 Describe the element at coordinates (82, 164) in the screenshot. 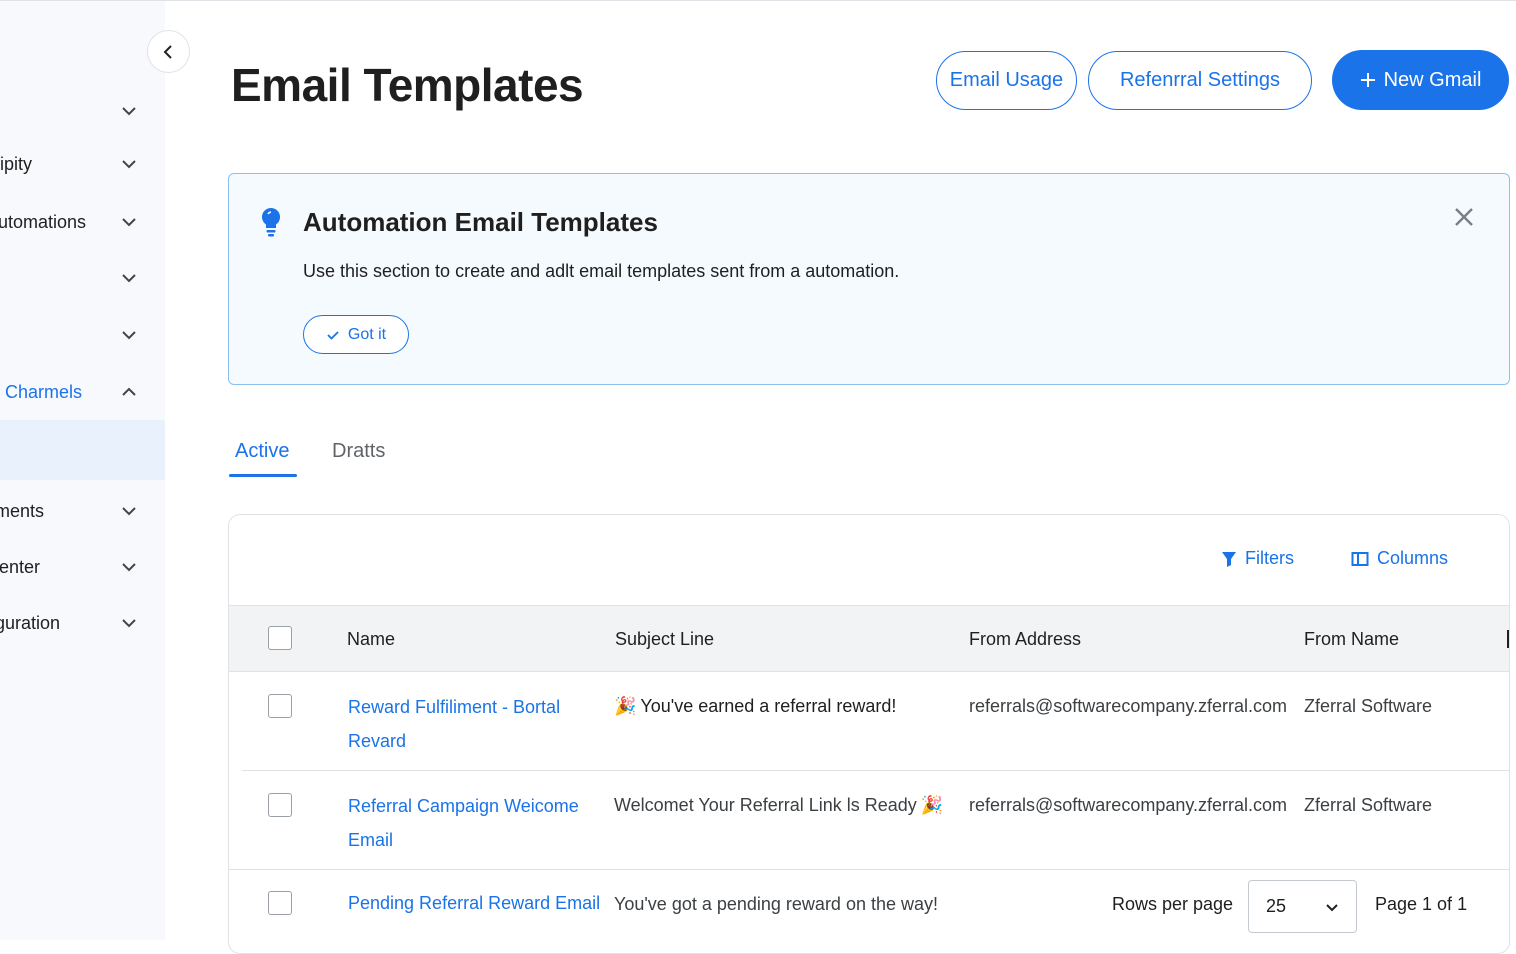

I see `sidebar-item-1: ctipity` at that location.